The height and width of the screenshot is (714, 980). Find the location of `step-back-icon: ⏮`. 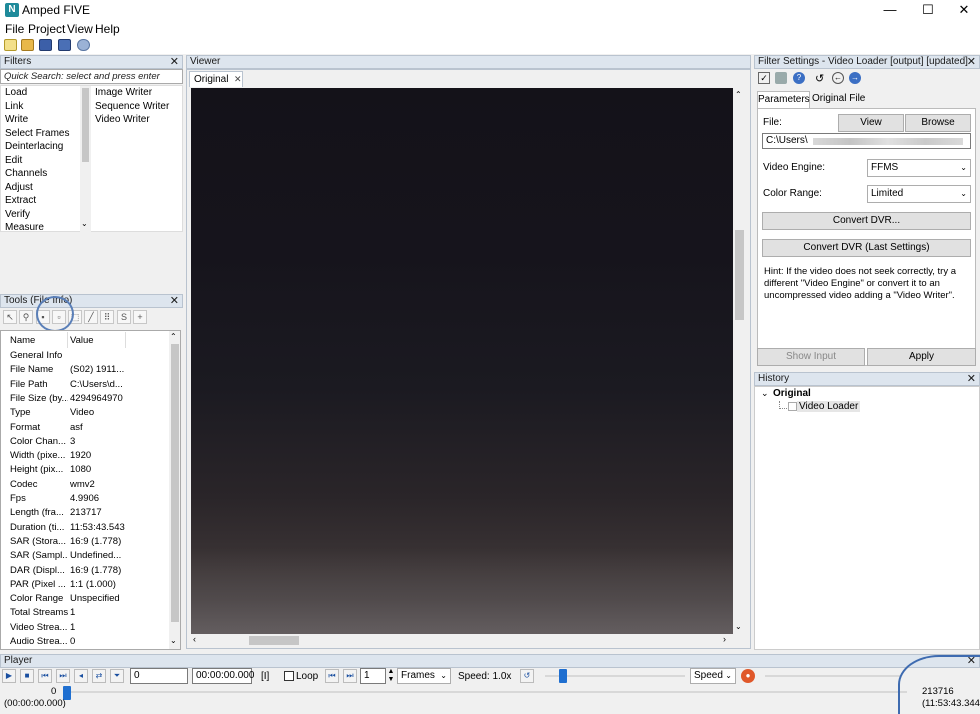

step-back-icon: ⏮ is located at coordinates (332, 676).